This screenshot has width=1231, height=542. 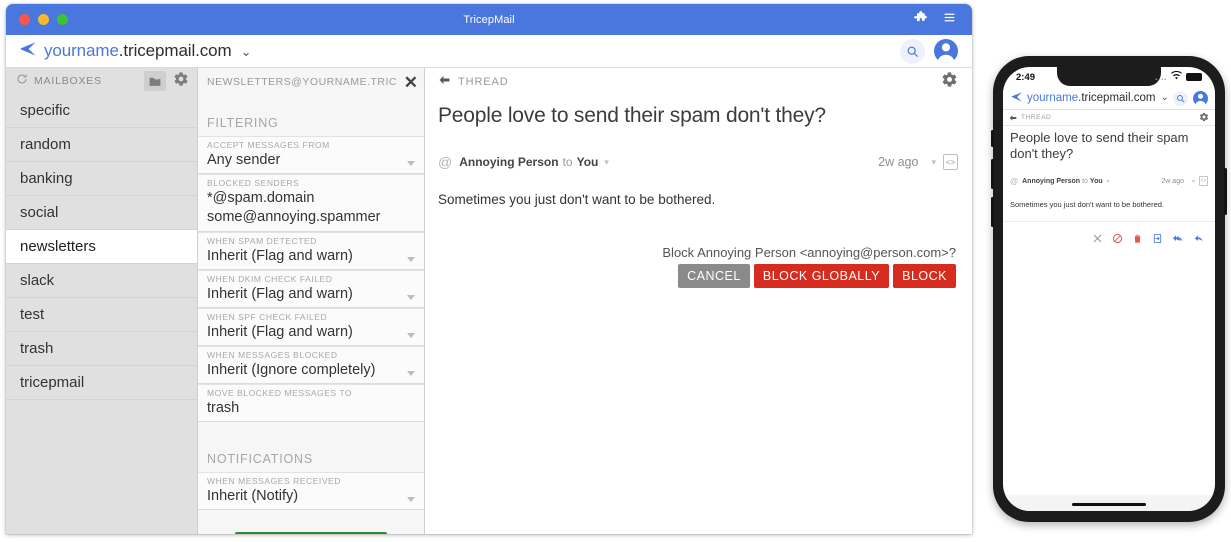 I want to click on field-label: WHEN DKIM CHECK FAILED, so click(x=270, y=279).